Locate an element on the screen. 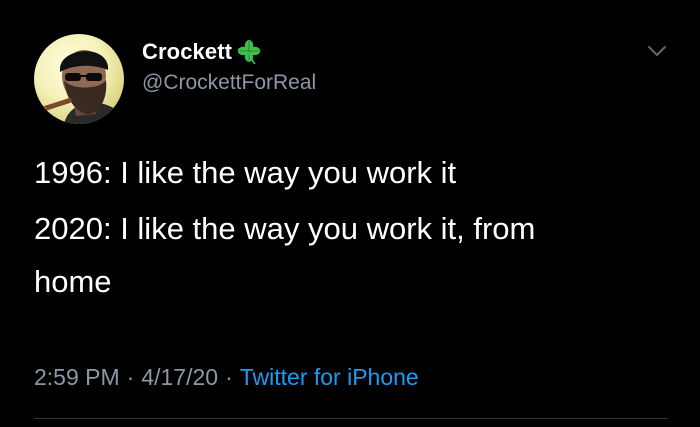 Image resolution: width=700 pixels, height=427 pixels. tweet-line-2: 2020: I like the way you work it, from is located at coordinates (285, 228).